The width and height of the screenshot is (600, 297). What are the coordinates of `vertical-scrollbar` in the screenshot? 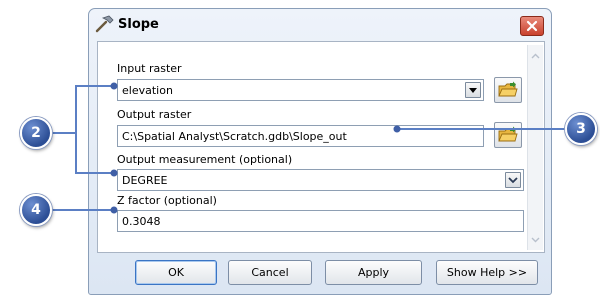 It's located at (535, 147).